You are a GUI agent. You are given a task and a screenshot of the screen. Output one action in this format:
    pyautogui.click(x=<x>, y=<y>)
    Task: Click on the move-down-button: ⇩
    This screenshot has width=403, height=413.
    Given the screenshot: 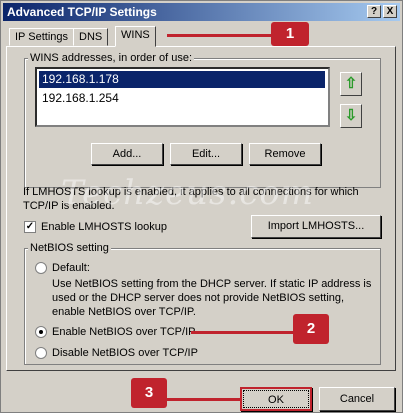 What is the action you would take?
    pyautogui.click(x=351, y=116)
    